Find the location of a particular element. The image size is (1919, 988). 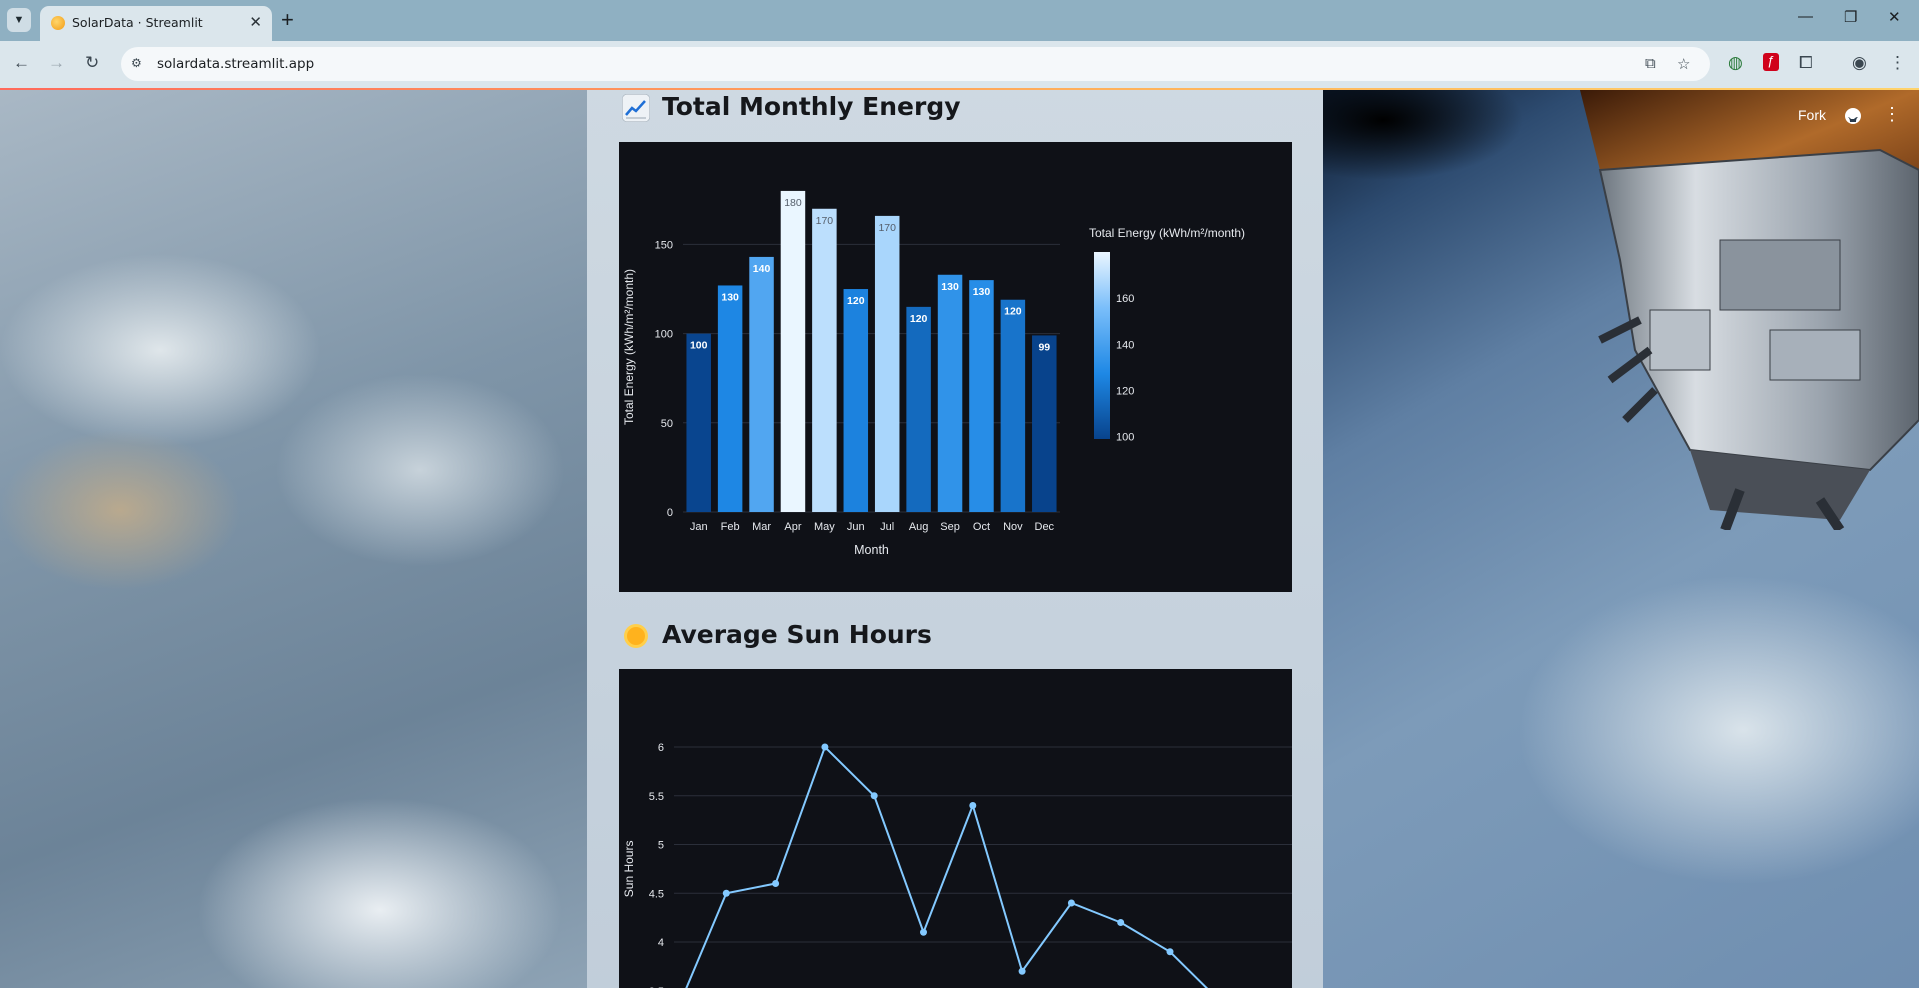

x-tick-label: Mar is located at coordinates (761, 527).